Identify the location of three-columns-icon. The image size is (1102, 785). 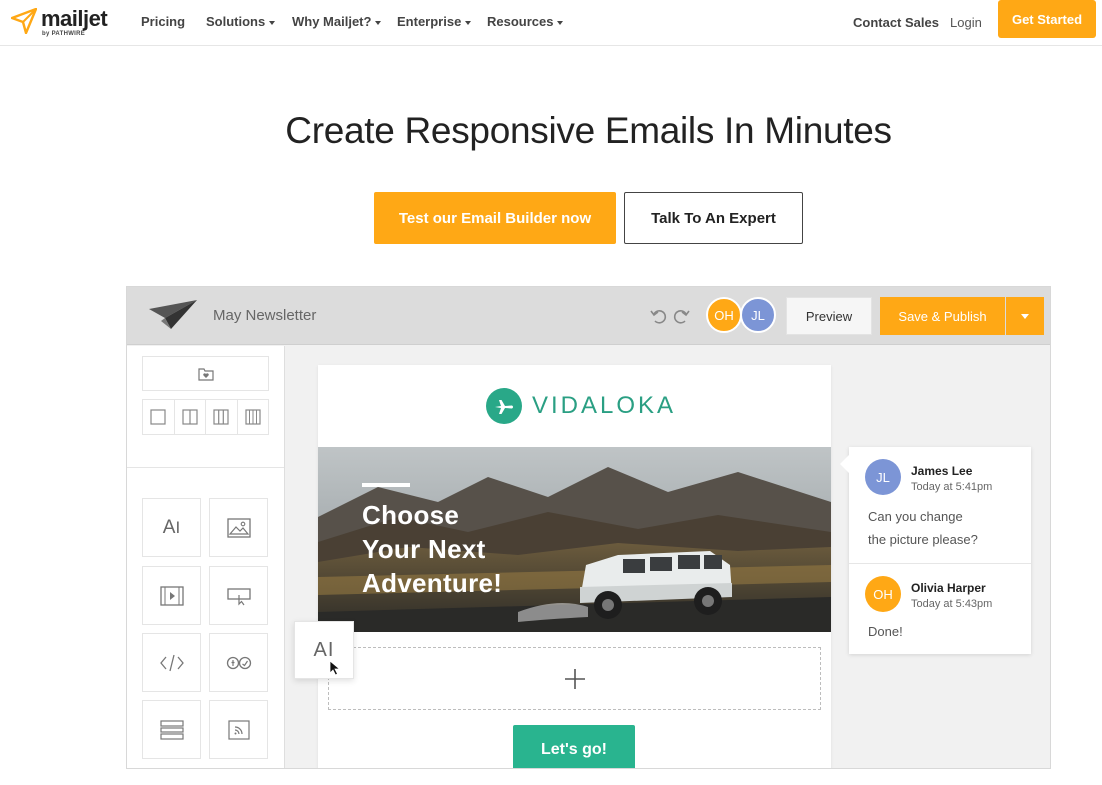
(221, 417).